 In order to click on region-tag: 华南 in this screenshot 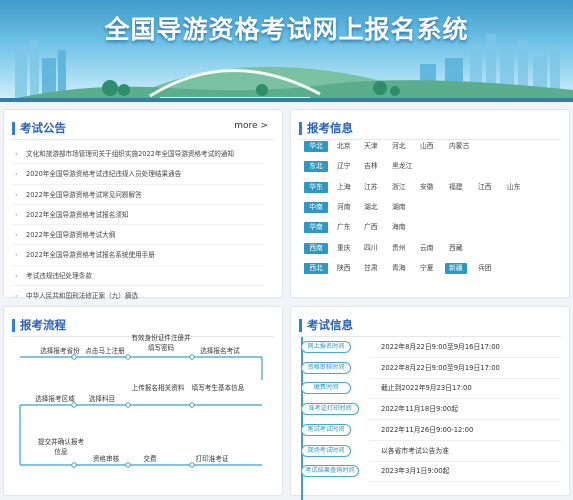, I will do `click(316, 228)`.